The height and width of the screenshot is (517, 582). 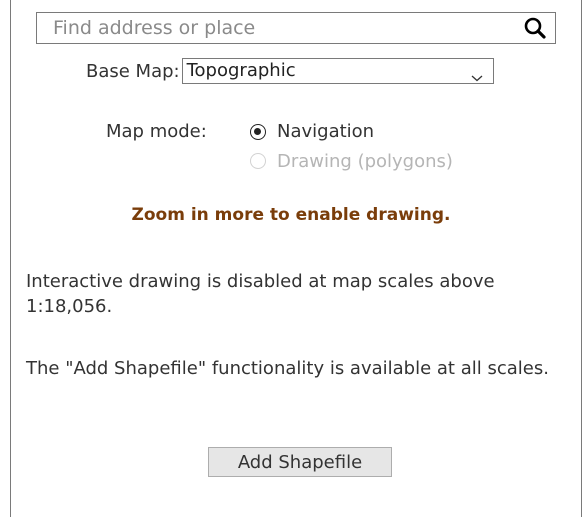 I want to click on navigation-radio-label: Navigation, so click(x=325, y=131).